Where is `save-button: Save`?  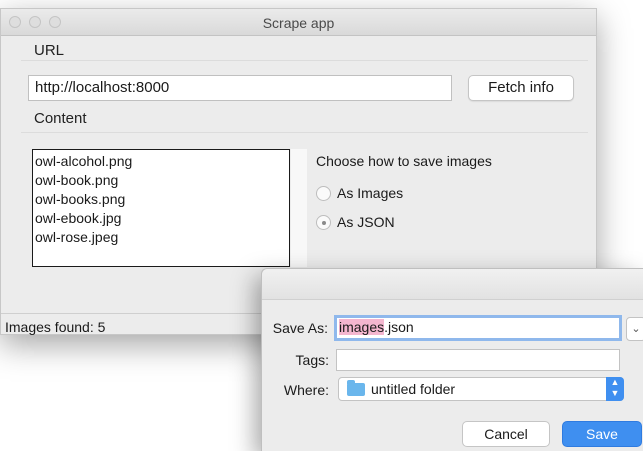 save-button: Save is located at coordinates (602, 434).